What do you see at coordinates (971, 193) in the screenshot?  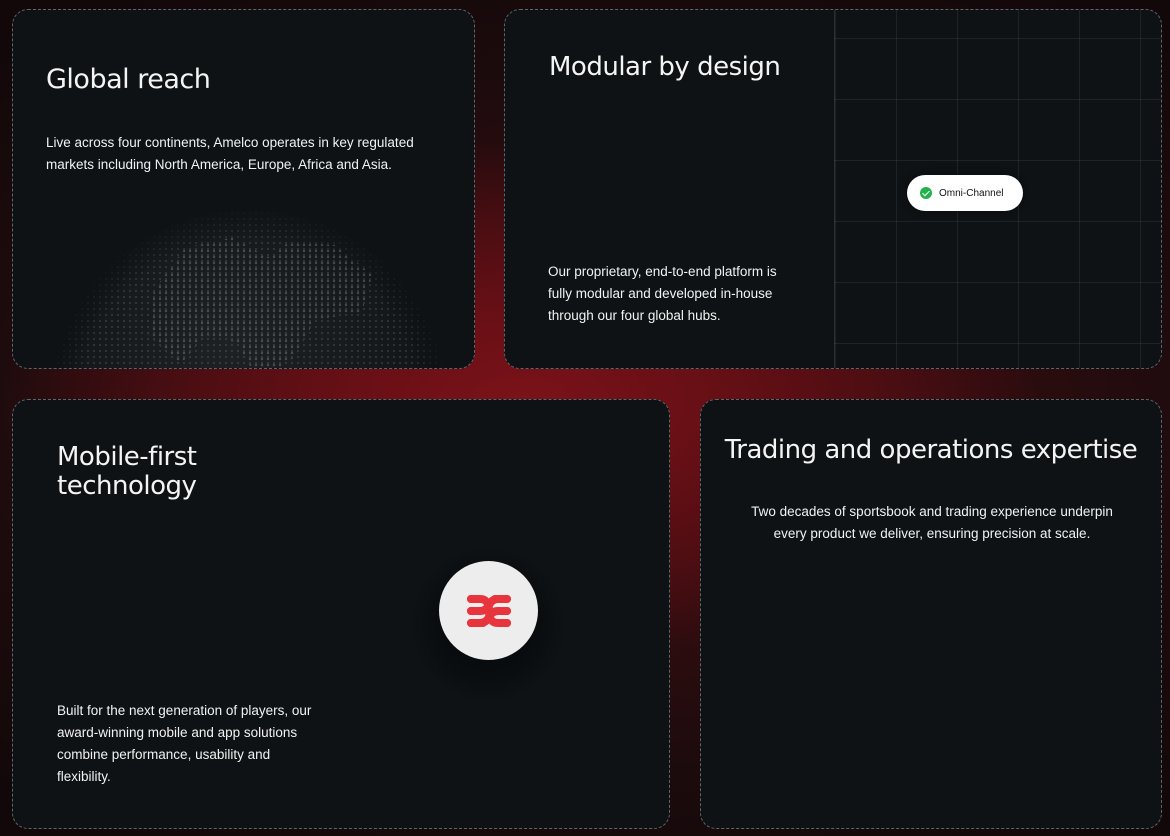 I see `omni-channel-label: Omni-Channel` at bounding box center [971, 193].